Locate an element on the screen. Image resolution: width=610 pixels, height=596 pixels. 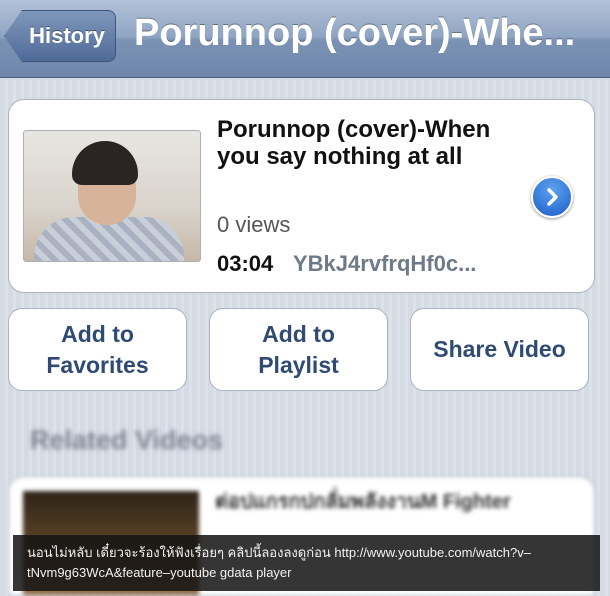
related-videos-header: Related Videos is located at coordinates (127, 440).